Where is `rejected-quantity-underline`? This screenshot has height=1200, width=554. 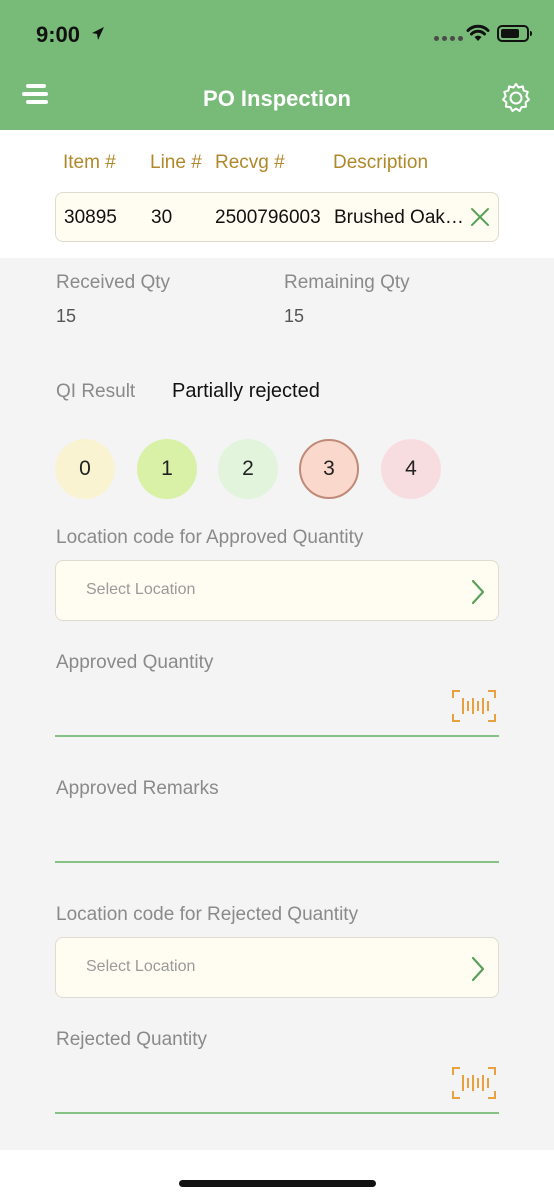 rejected-quantity-underline is located at coordinates (277, 1113).